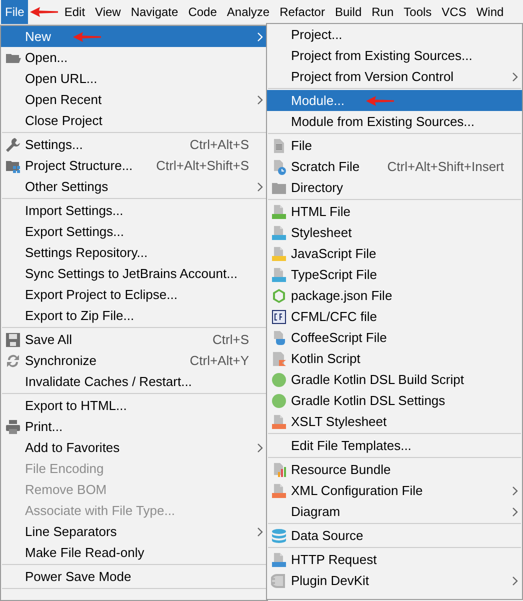  Describe the element at coordinates (279, 146) in the screenshot. I see `file-icon` at that location.